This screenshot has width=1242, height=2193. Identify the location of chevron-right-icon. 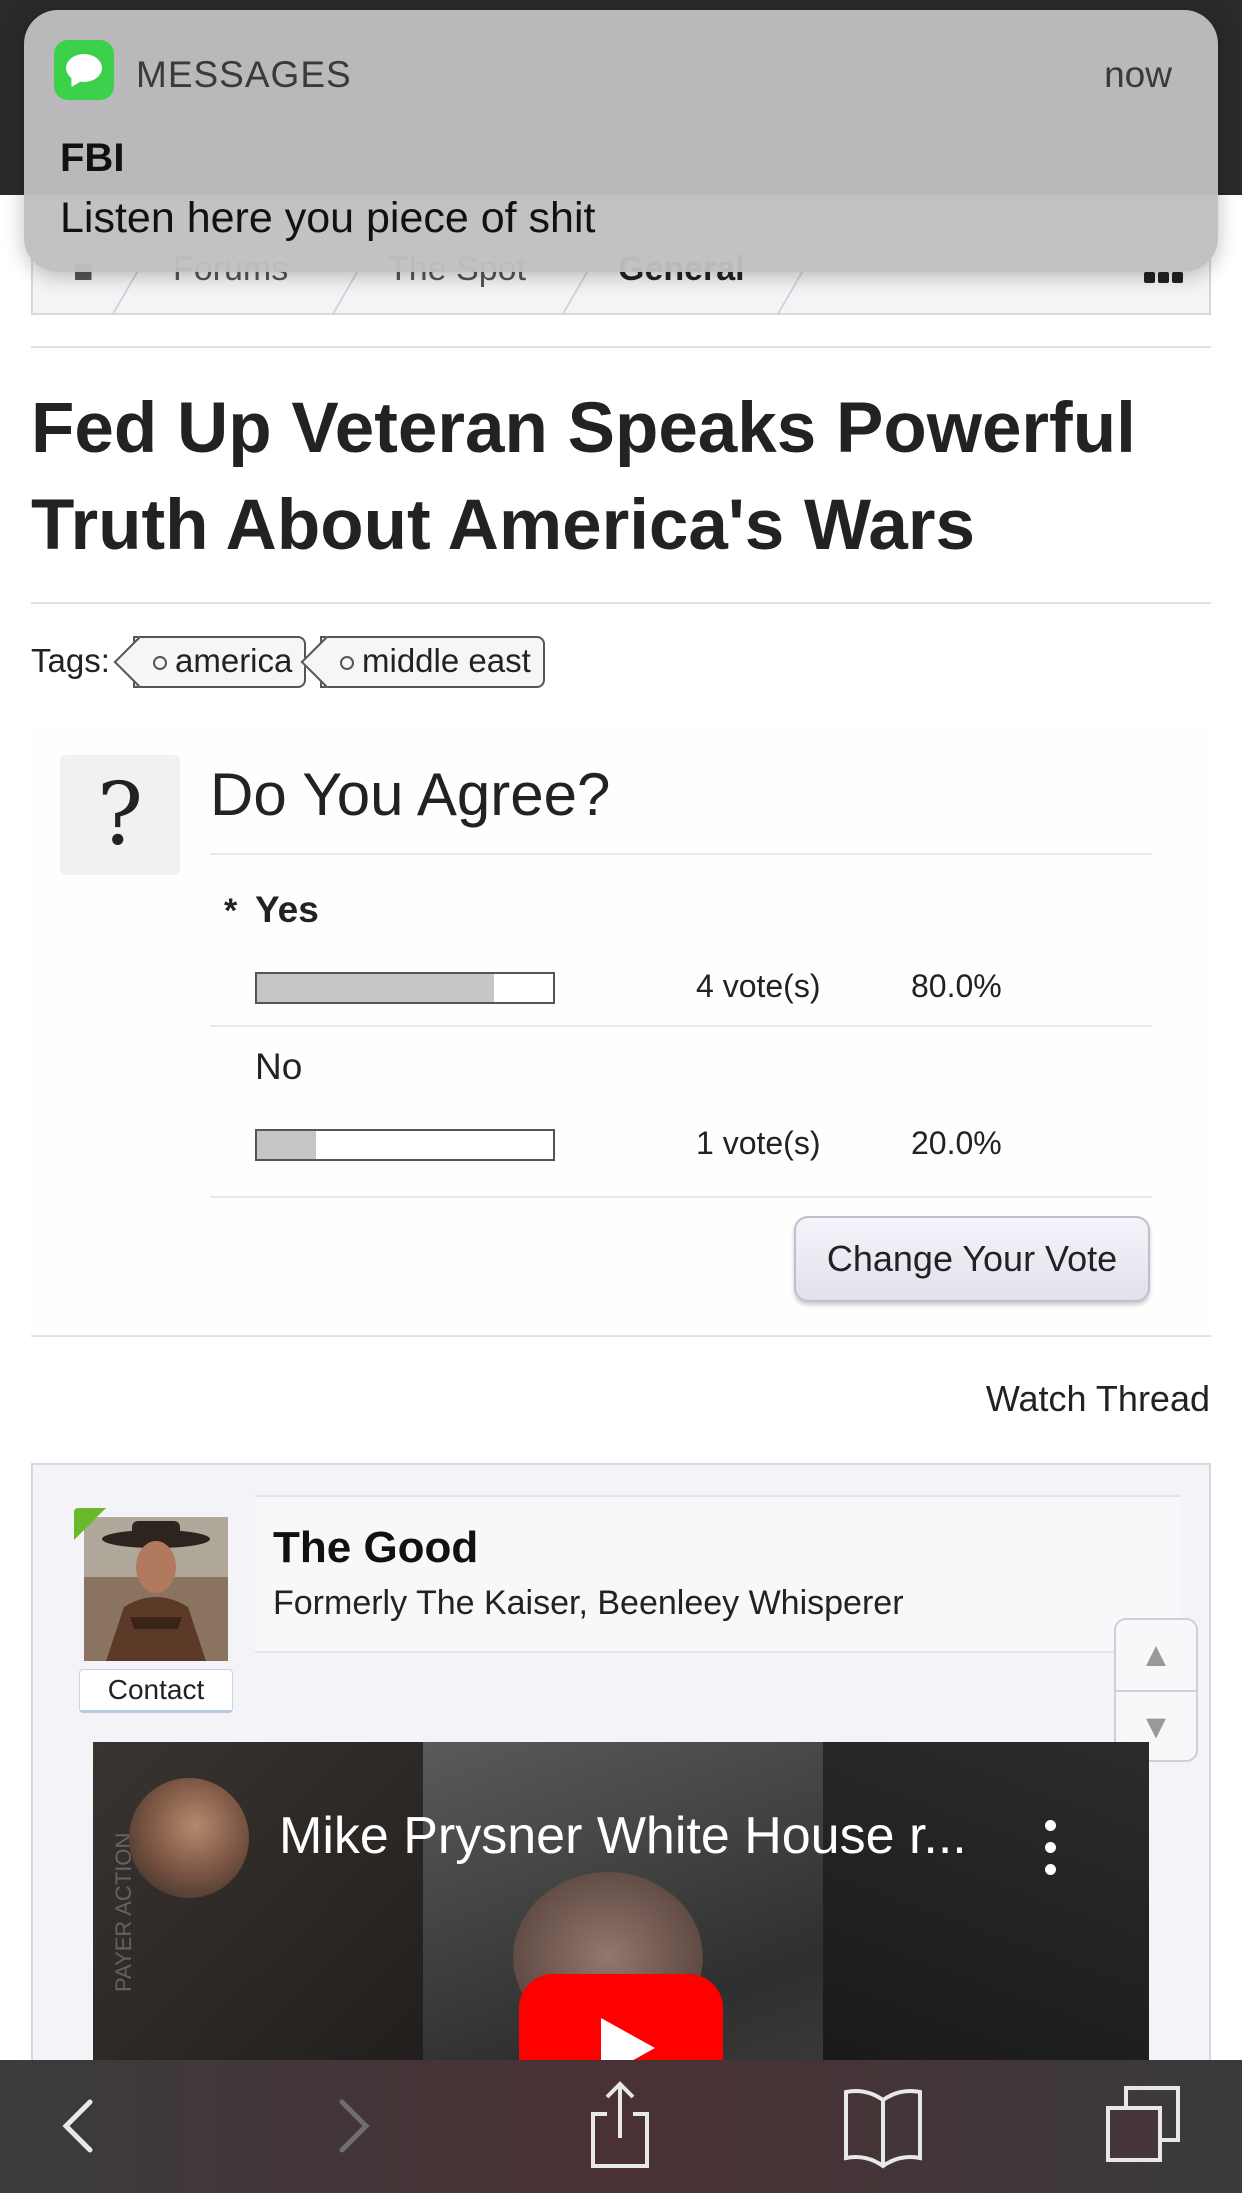
(352, 2126).